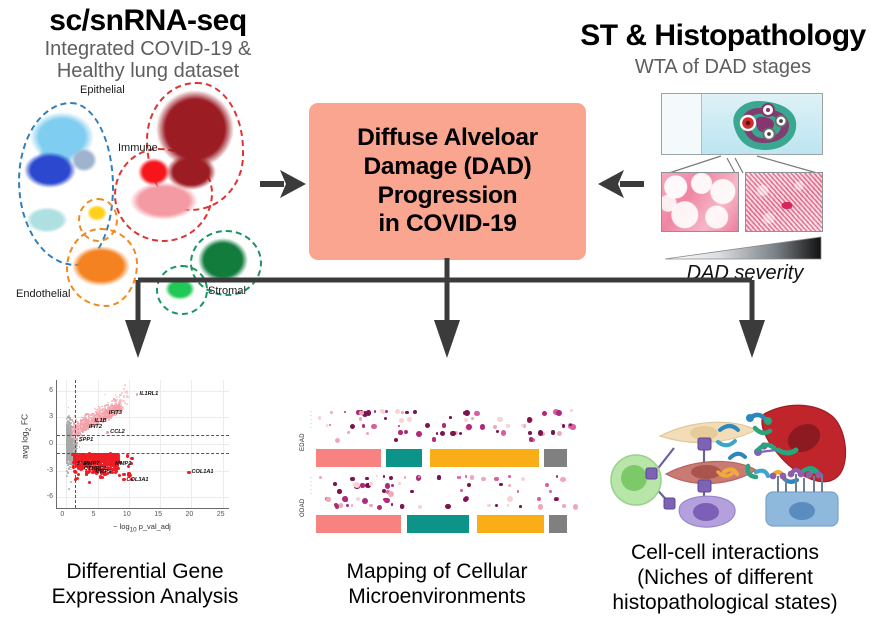 Image resolution: width=870 pixels, height=633 pixels. Describe the element at coordinates (97, 213) in the screenshot. I see `umap-cluster-endothelial-yellow` at that location.